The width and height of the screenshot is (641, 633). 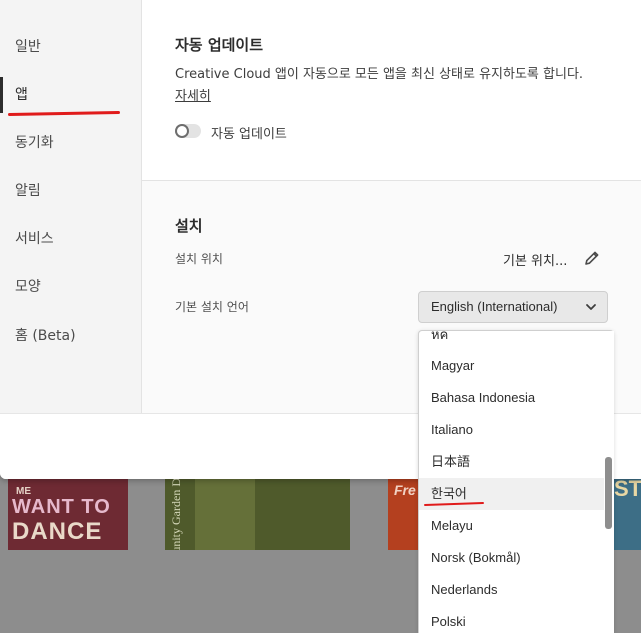 I want to click on install-language-value: English (International), so click(x=494, y=306).